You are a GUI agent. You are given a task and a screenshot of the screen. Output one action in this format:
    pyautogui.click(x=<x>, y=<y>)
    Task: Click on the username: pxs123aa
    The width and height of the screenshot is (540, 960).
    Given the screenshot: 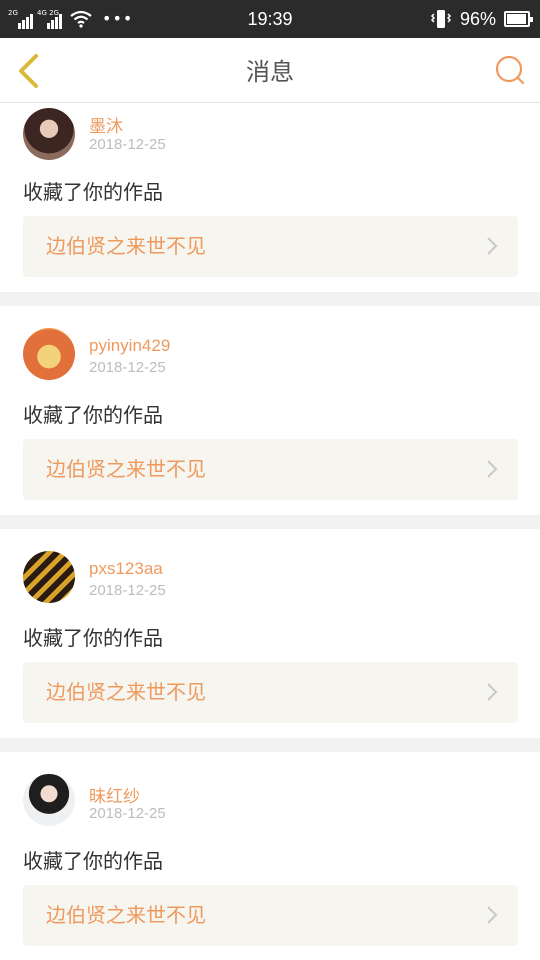 What is the action you would take?
    pyautogui.click(x=126, y=569)
    